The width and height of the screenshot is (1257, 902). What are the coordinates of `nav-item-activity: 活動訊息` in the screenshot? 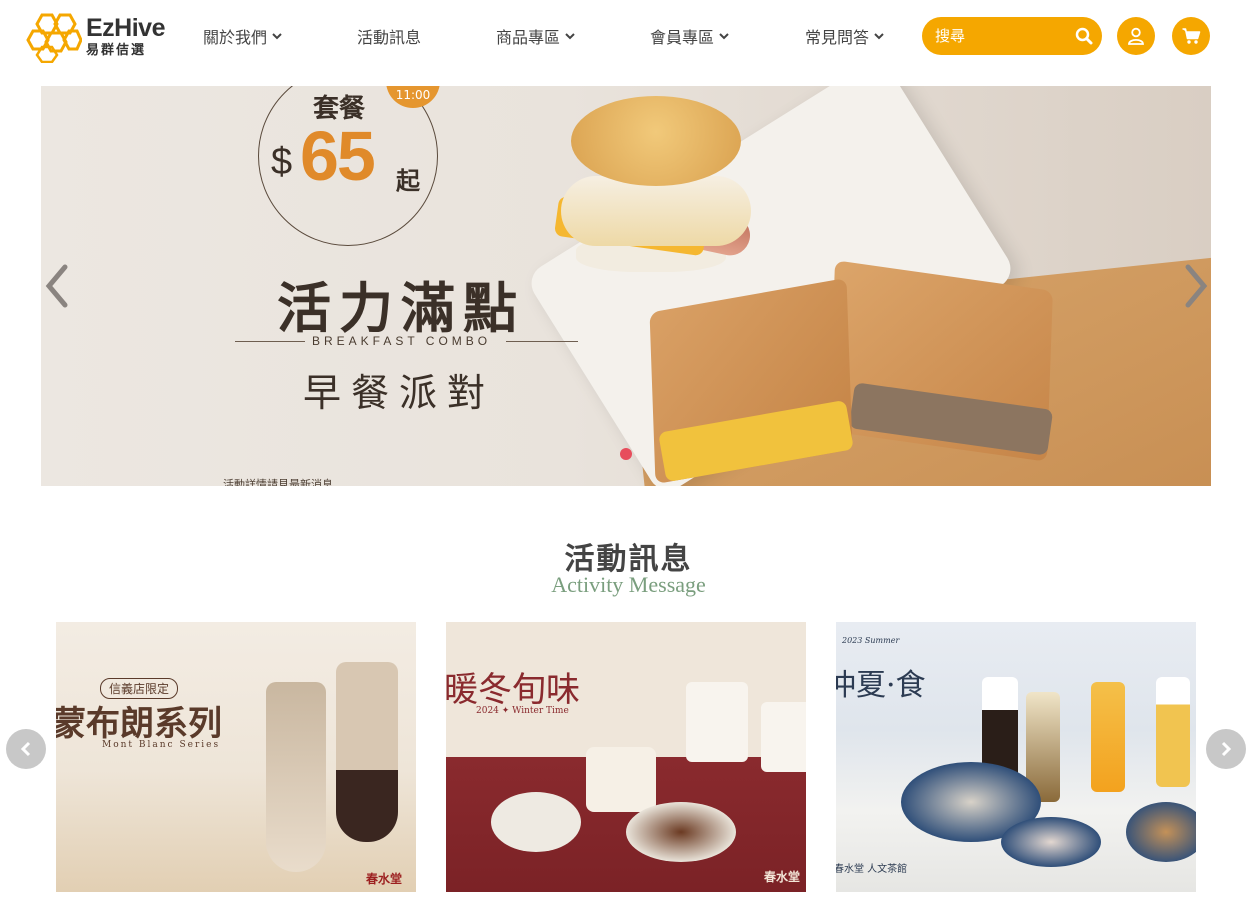 It's located at (389, 36).